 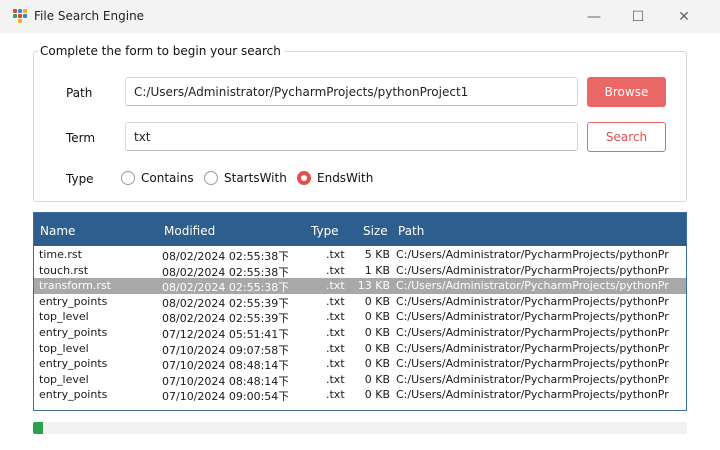 I want to click on cell-size: 5 KB, so click(x=377, y=254).